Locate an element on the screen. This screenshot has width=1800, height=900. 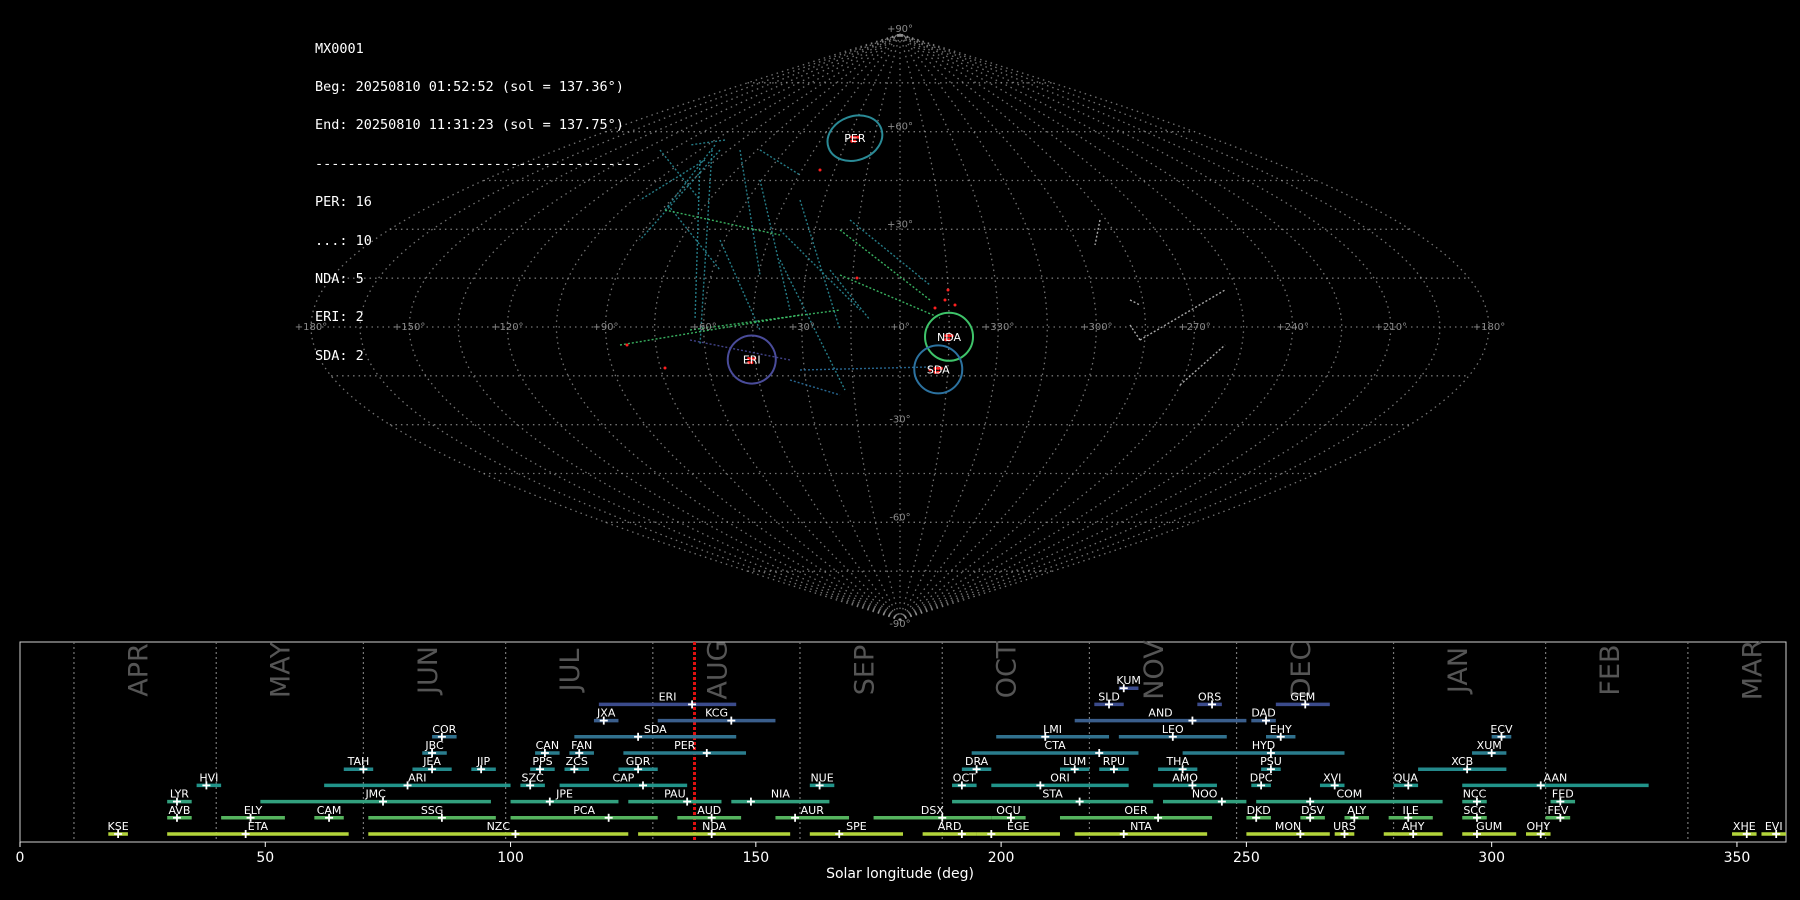
shower-label: AND is located at coordinates (1160, 713).